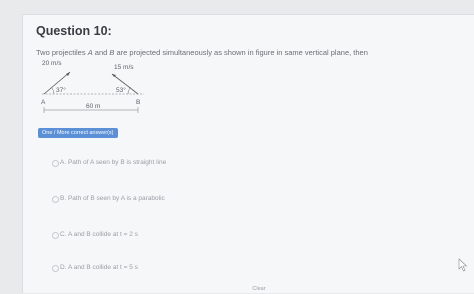  I want to click on option-a: A. Path of A seen by B is straight line, so click(113, 162).